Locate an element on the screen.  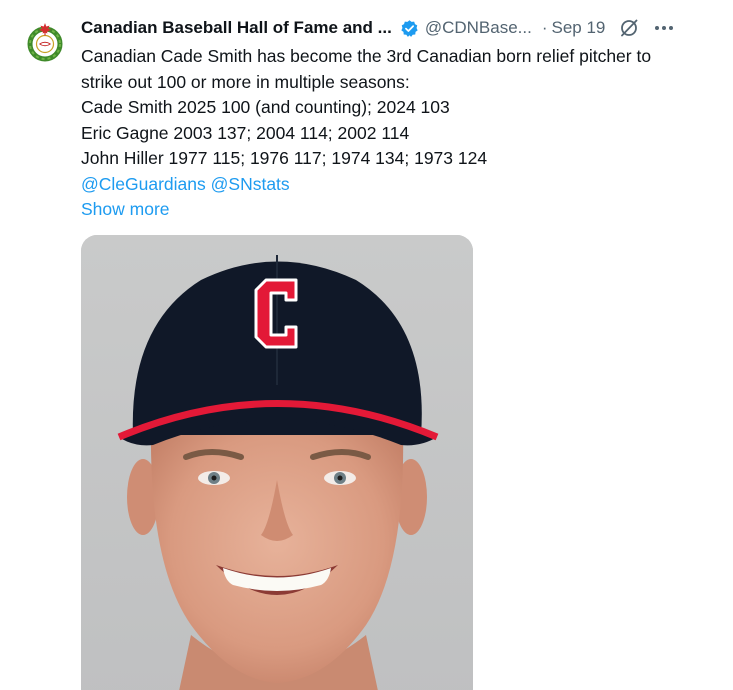
grok-icon is located at coordinates (629, 28).